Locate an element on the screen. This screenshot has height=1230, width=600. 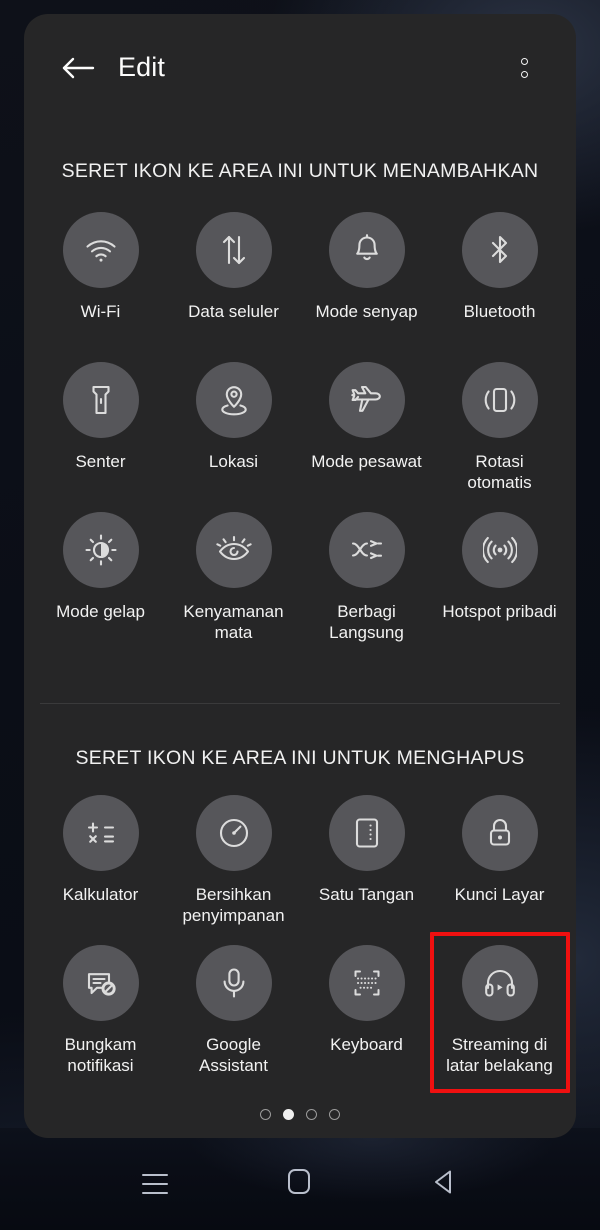
mobile-data-icon is located at coordinates (233, 250).